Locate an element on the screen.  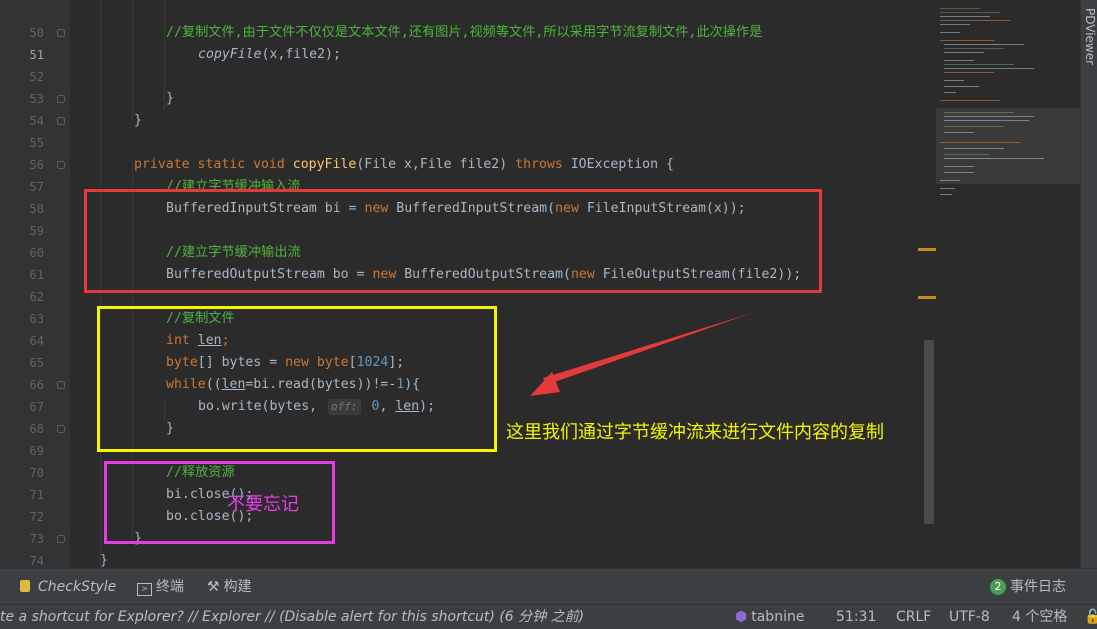
side-tab-label: PDViewer is located at coordinates (1090, 37).